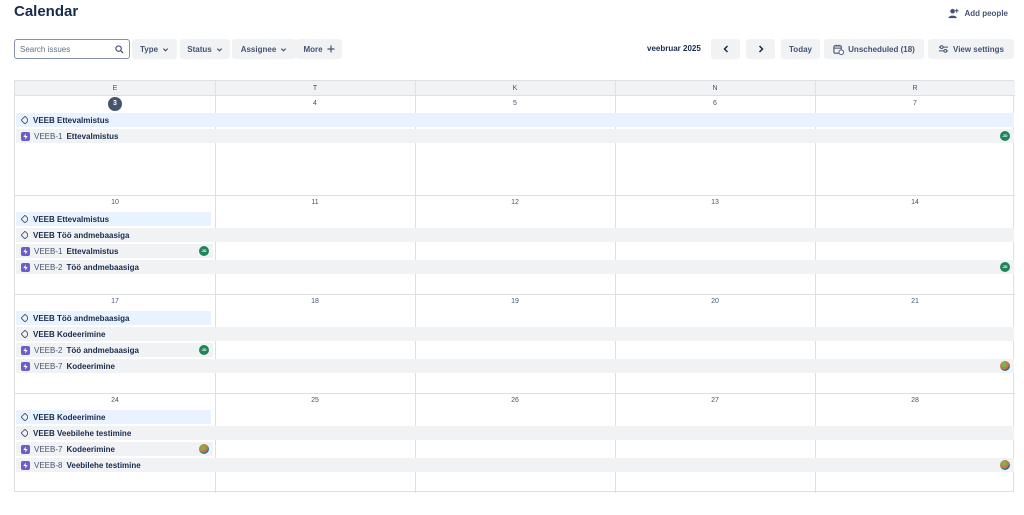 The width and height of the screenshot is (1024, 515). Describe the element at coordinates (515, 104) in the screenshot. I see `day-number: 5` at that location.